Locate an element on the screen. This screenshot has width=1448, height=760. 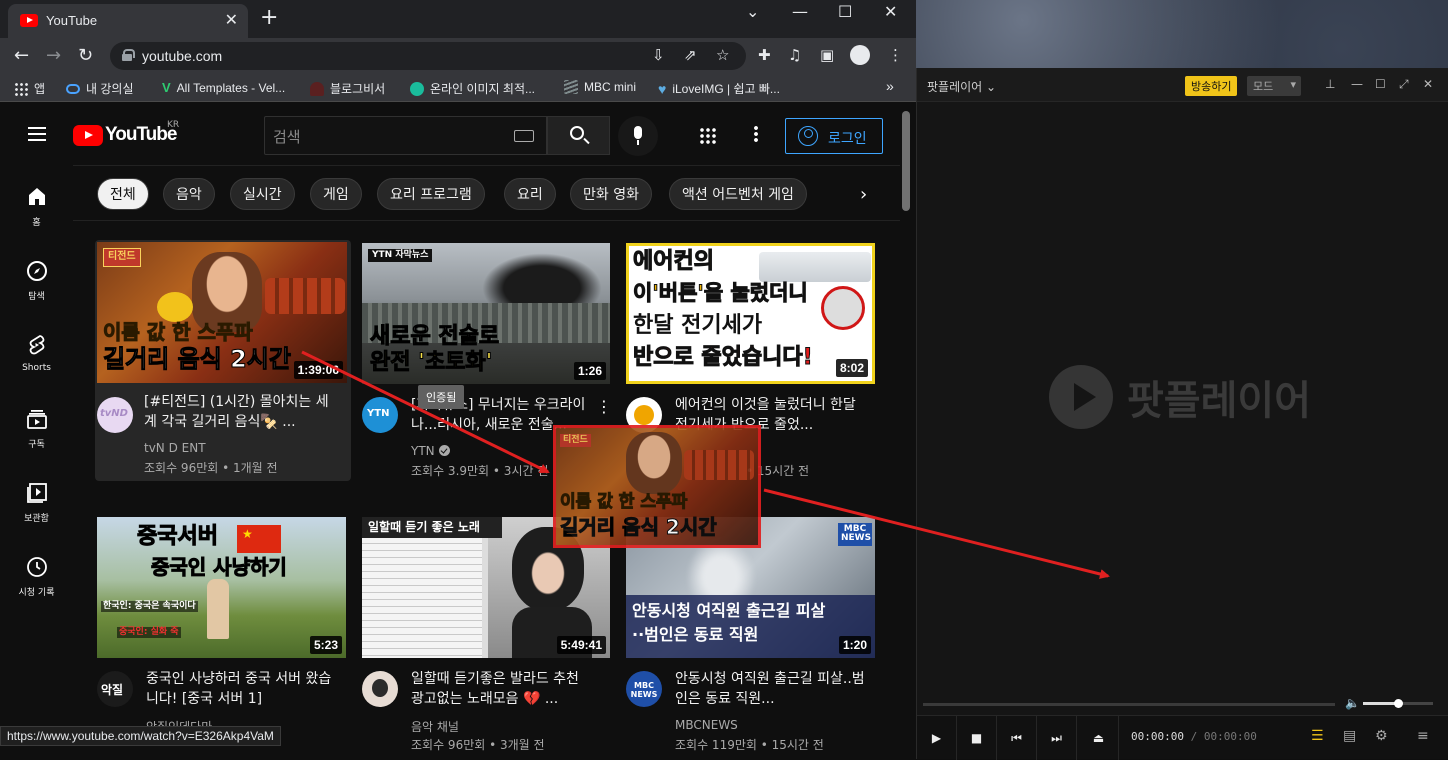
thumbnail-badge: YTN 자막뉴스 is located at coordinates (400, 256).